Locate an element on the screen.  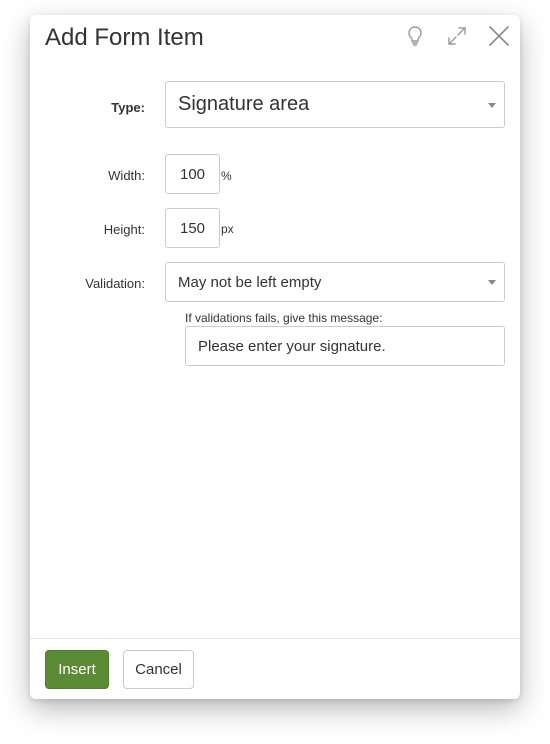
validation-message-value: Please enter your signature. is located at coordinates (292, 346).